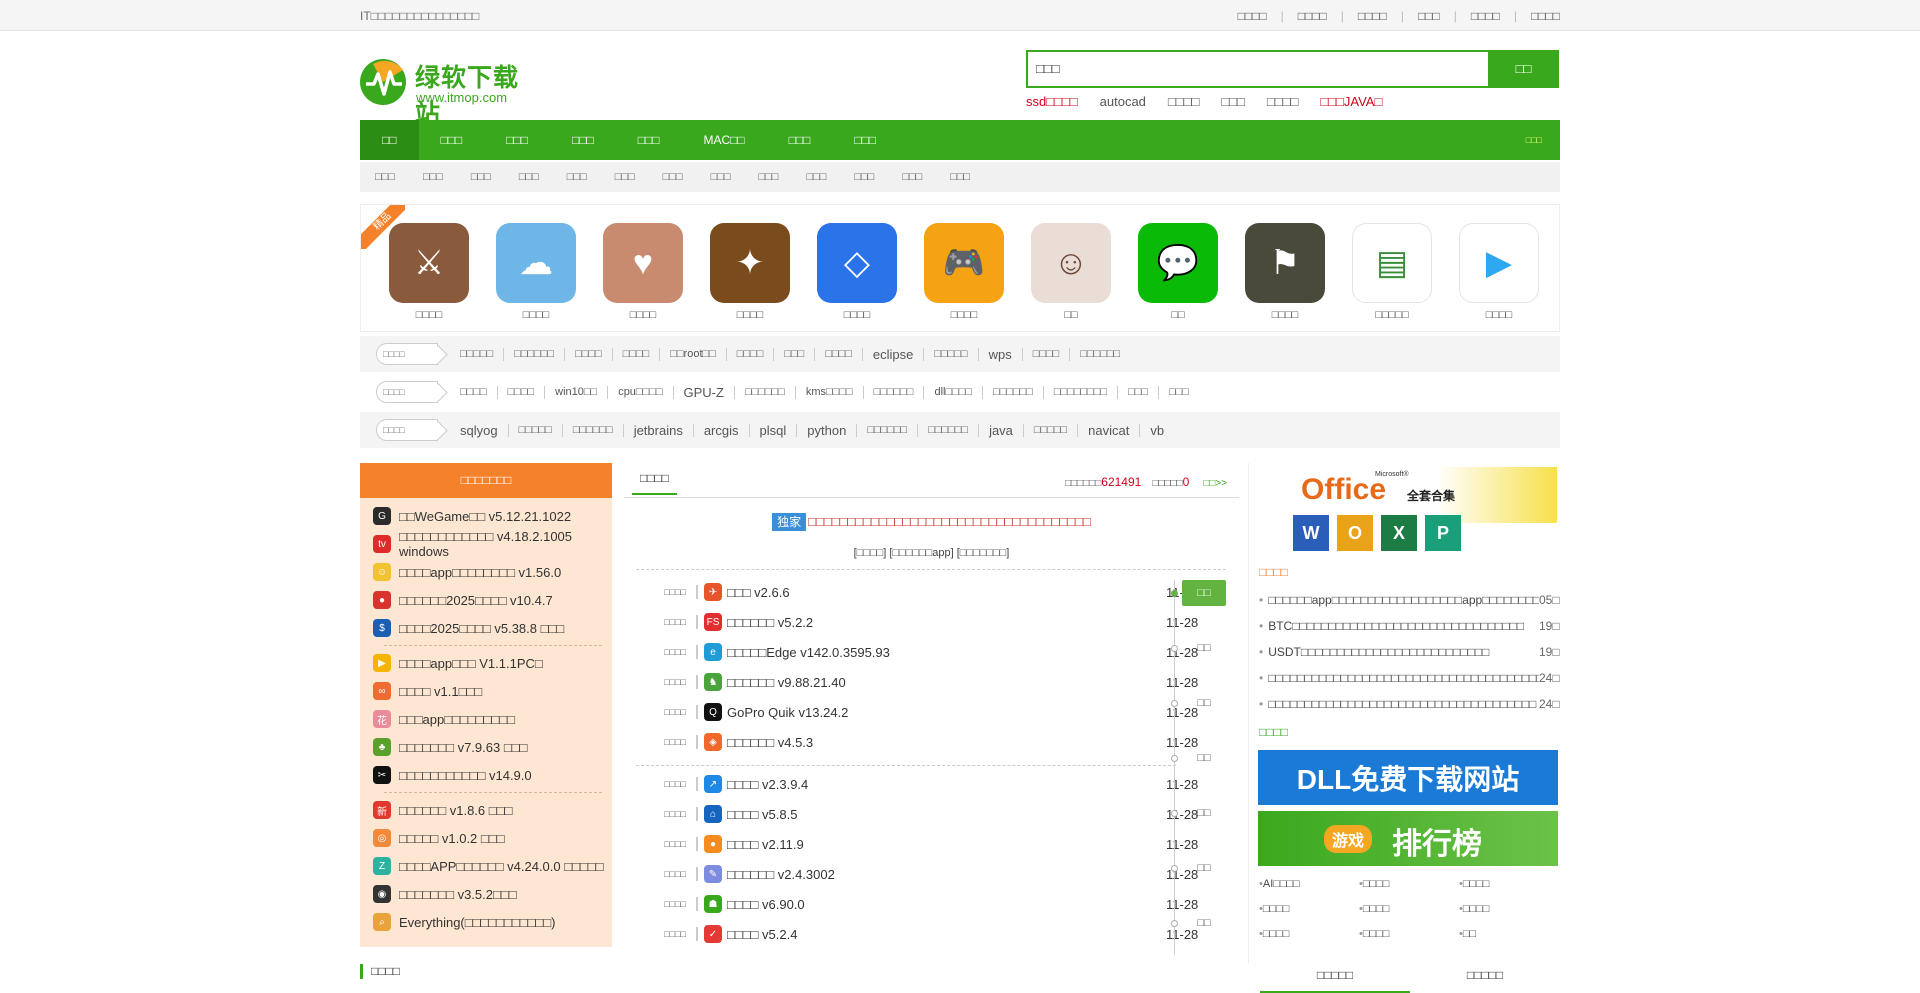 This screenshot has height=993, width=1920. What do you see at coordinates (486, 775) in the screenshot?
I see `ranking-item: ✂ □□□□□□□□□□□ v14.9.0` at bounding box center [486, 775].